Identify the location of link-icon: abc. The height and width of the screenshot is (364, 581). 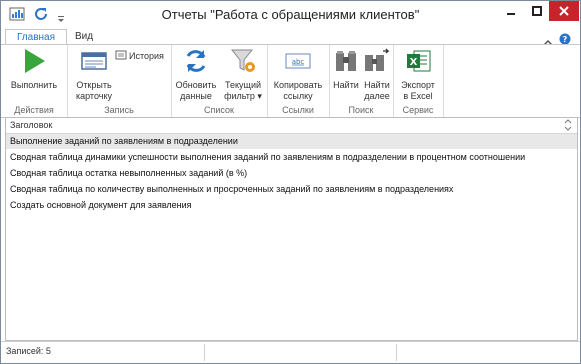
(298, 62).